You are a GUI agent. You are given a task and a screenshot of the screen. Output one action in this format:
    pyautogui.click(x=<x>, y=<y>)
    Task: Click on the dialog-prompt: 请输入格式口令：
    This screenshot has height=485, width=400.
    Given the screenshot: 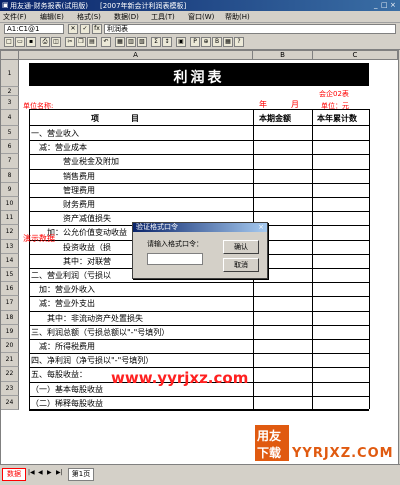 What is the action you would take?
    pyautogui.click(x=175, y=244)
    